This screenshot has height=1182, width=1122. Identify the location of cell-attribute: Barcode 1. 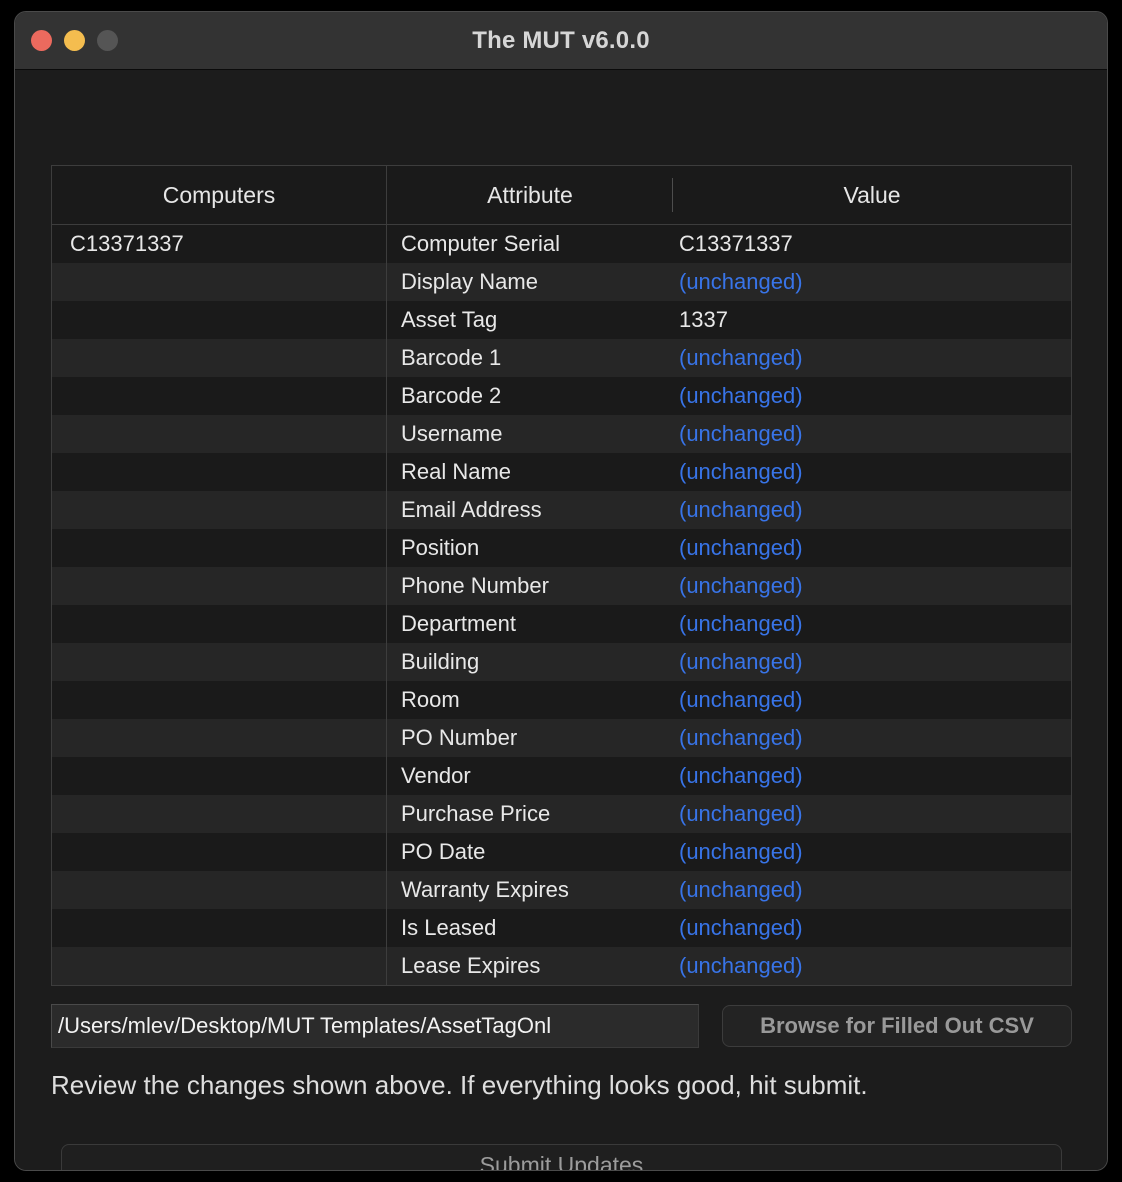
(451, 357).